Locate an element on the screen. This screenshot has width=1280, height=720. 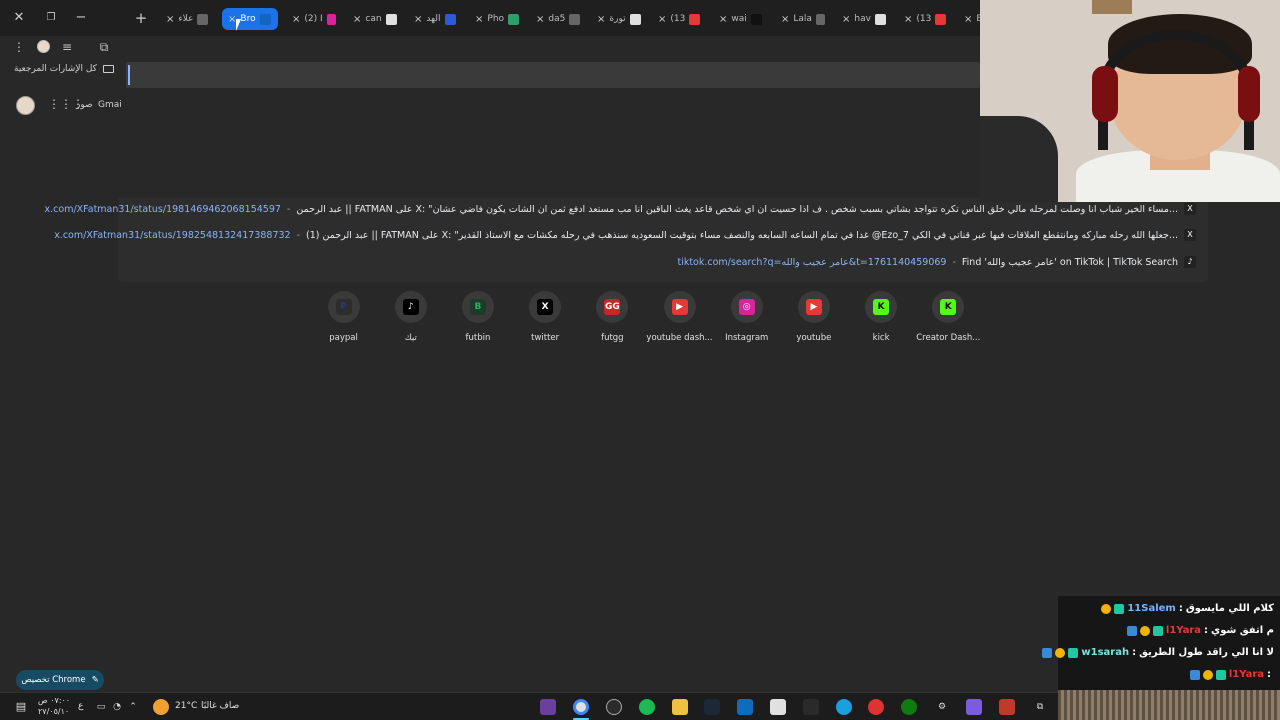
browser-tab: × (2) I is located at coordinates (314, 19).